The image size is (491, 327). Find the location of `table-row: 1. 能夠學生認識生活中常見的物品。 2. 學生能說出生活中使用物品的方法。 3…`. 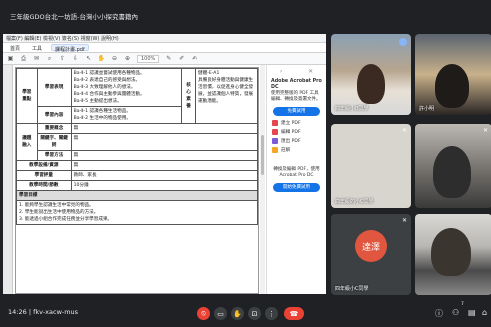

table-row: 1. 能夠學生認識生活中常見的物品。 2. 學生能說出生活中使用物品的方法。 3… is located at coordinates (137, 212).